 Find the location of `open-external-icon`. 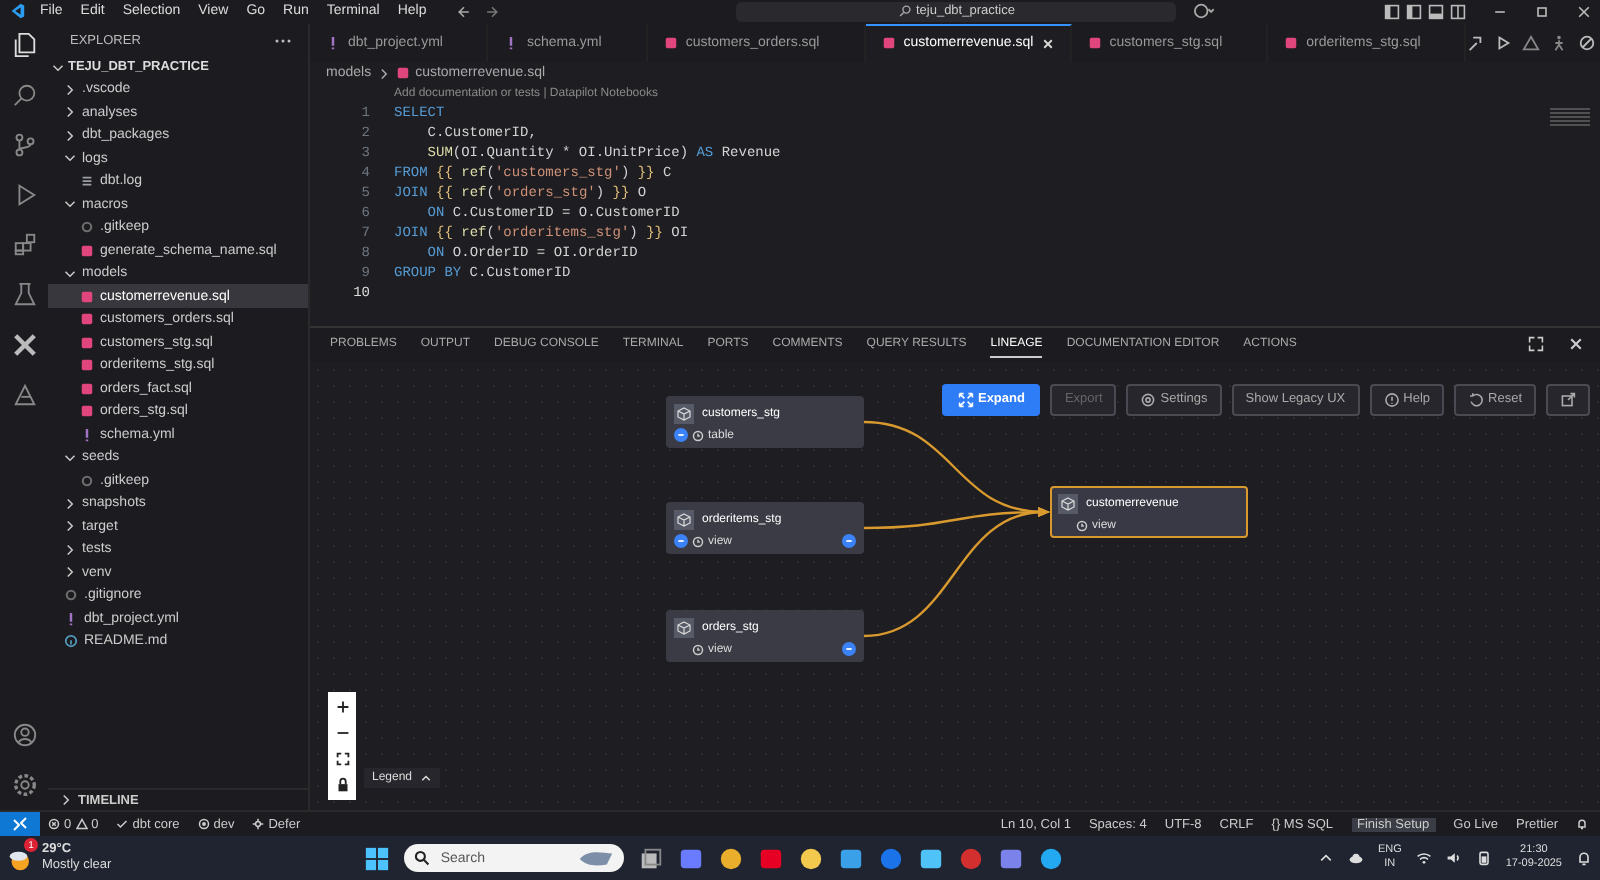

open-external-icon is located at coordinates (1568, 399).